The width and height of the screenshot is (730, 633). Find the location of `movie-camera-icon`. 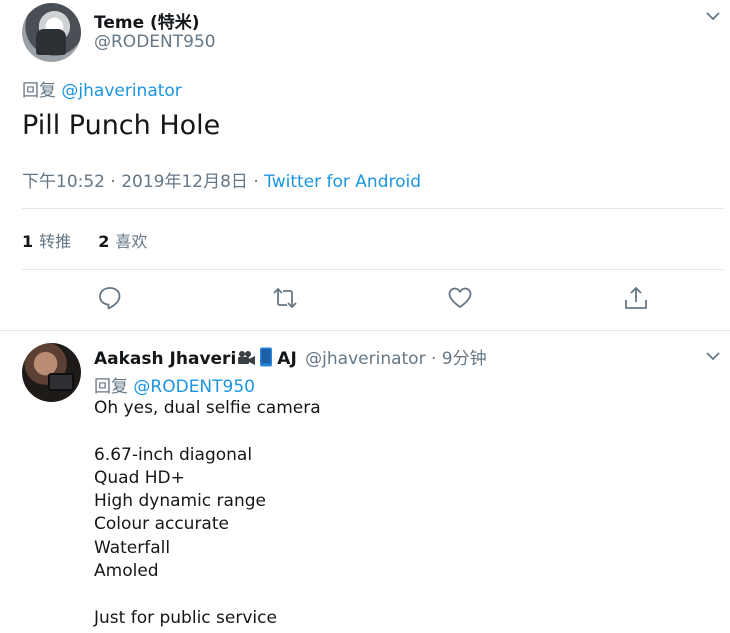

movie-camera-icon is located at coordinates (247, 358).